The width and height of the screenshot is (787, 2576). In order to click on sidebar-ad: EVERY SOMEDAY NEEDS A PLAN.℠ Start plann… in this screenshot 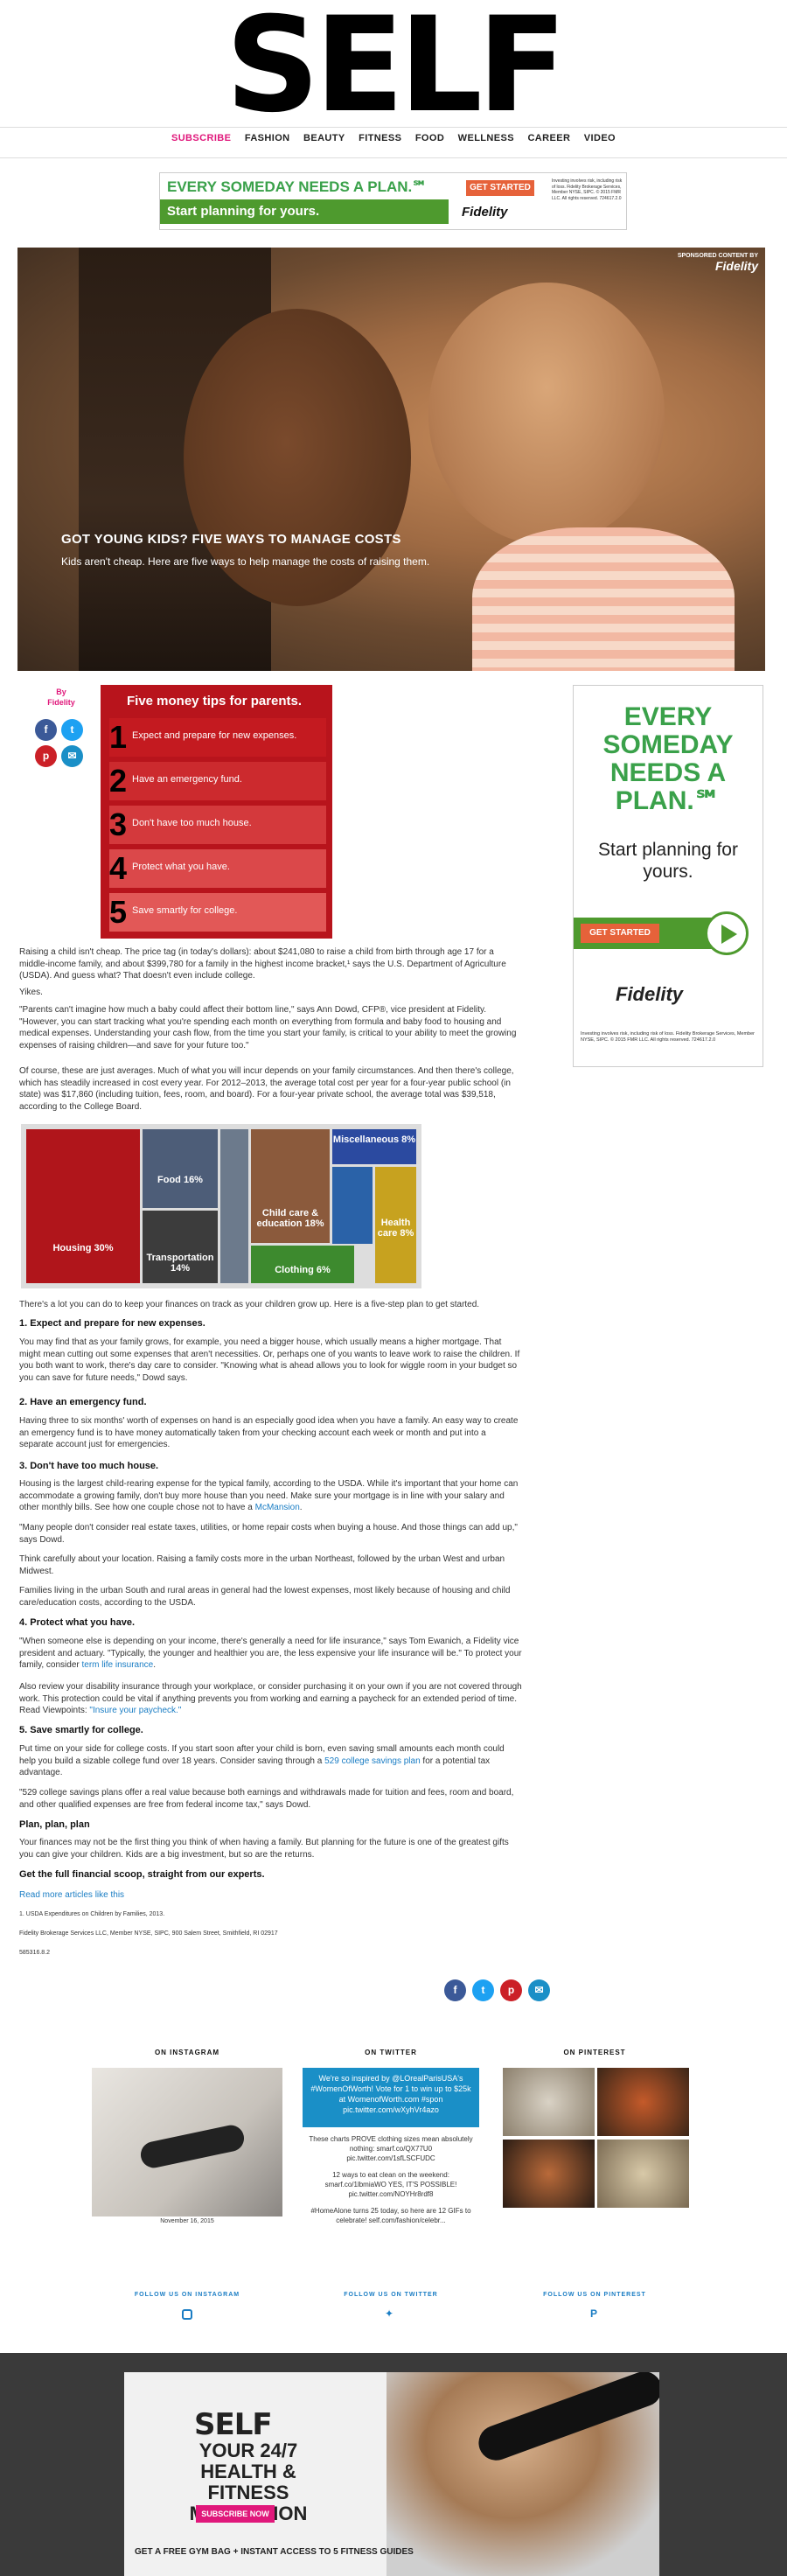, I will do `click(668, 876)`.